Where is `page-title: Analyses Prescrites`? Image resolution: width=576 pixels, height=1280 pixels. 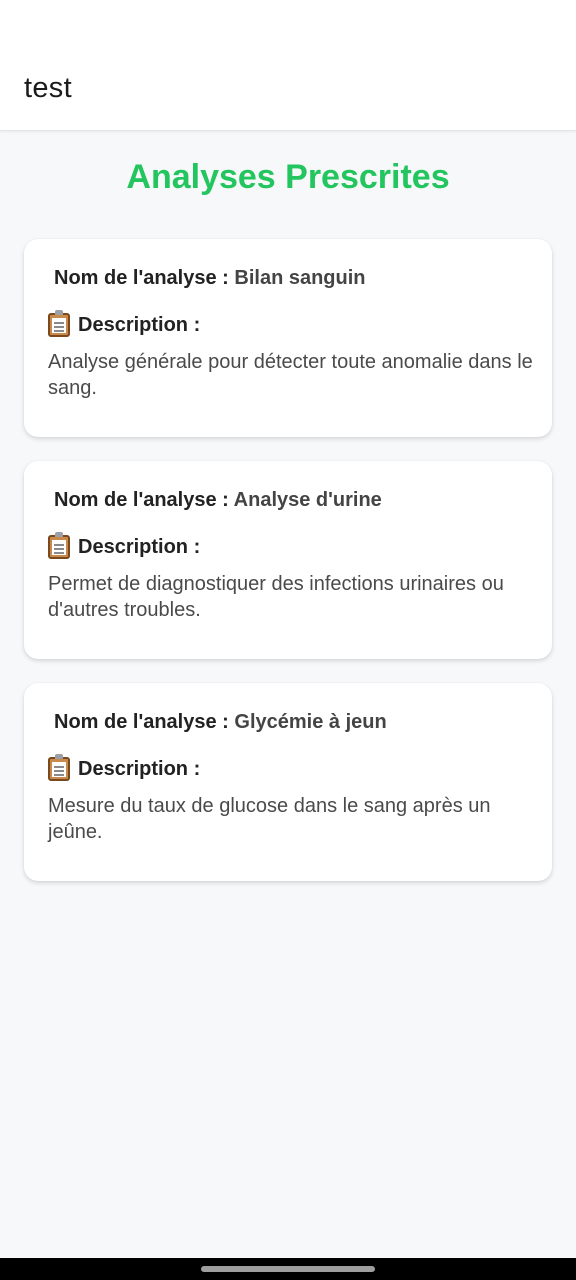
page-title: Analyses Prescrites is located at coordinates (288, 177).